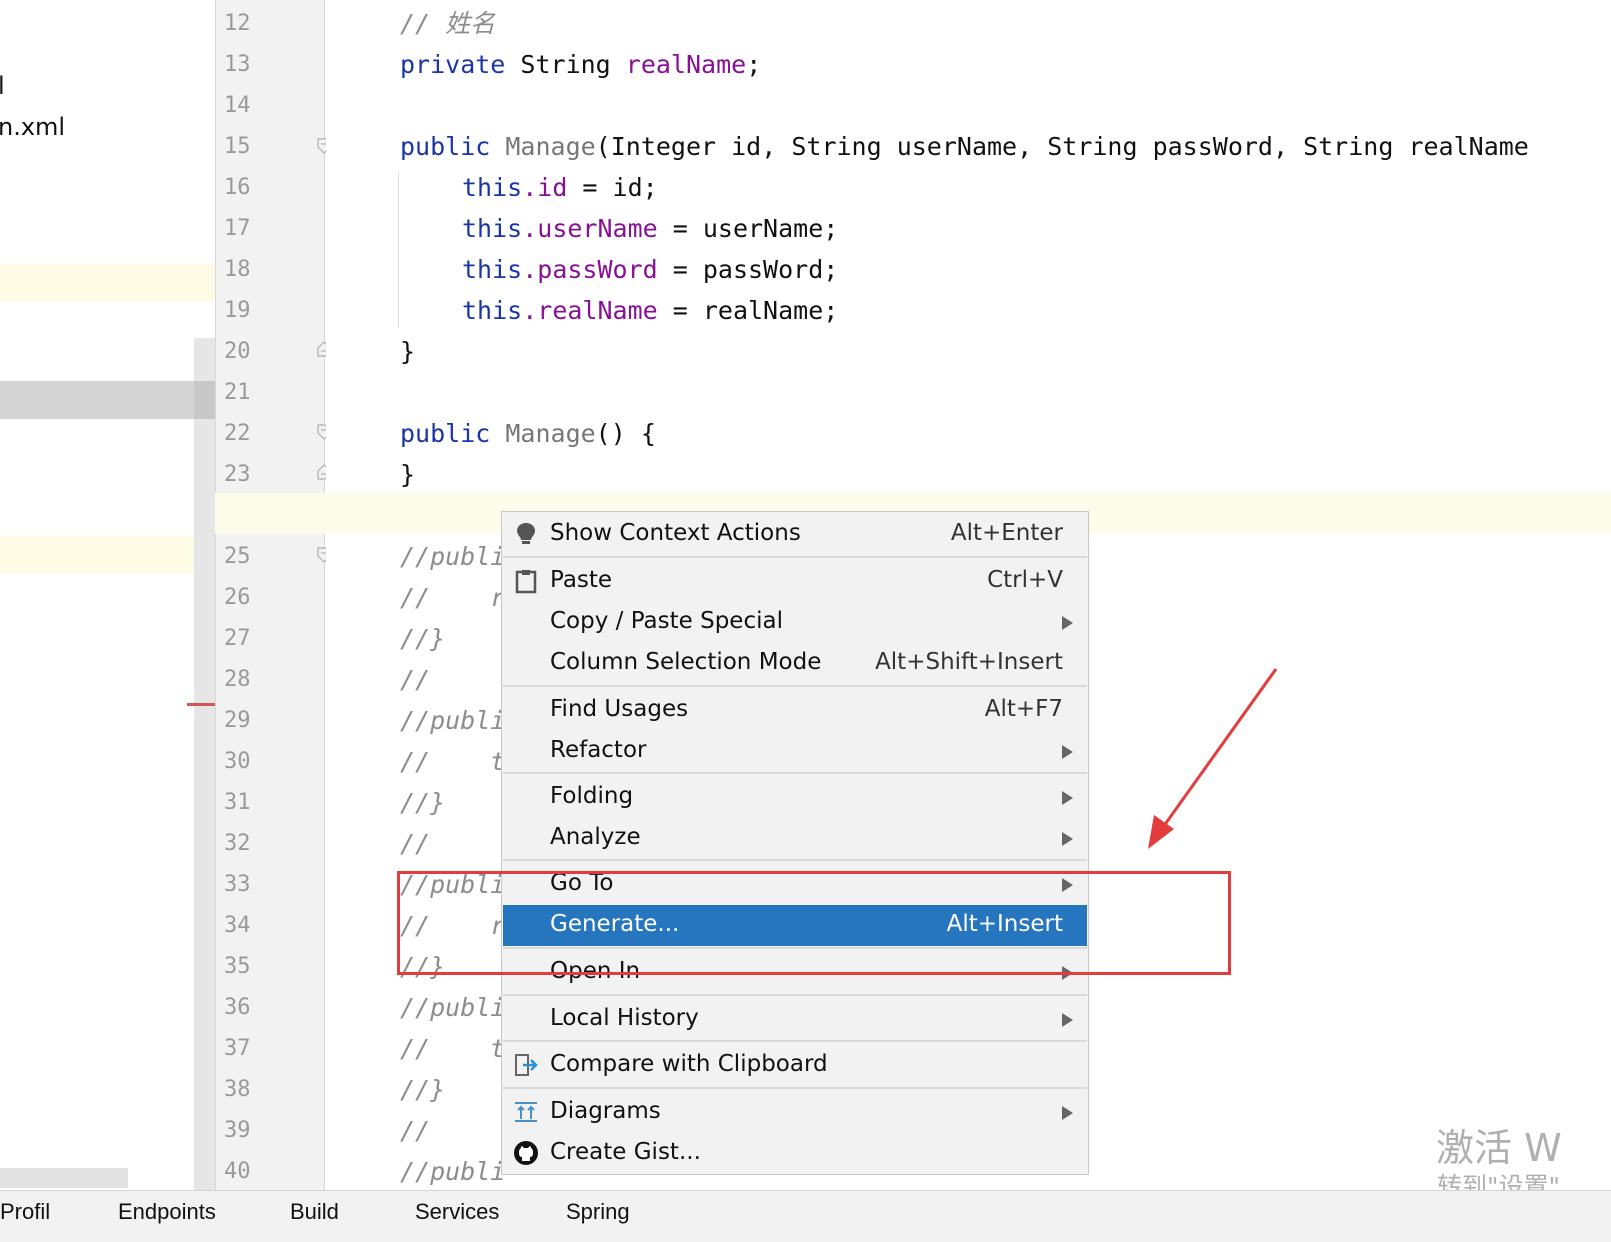 The width and height of the screenshot is (1611, 1242). What do you see at coordinates (625, 433) in the screenshot?
I see `body: () {` at bounding box center [625, 433].